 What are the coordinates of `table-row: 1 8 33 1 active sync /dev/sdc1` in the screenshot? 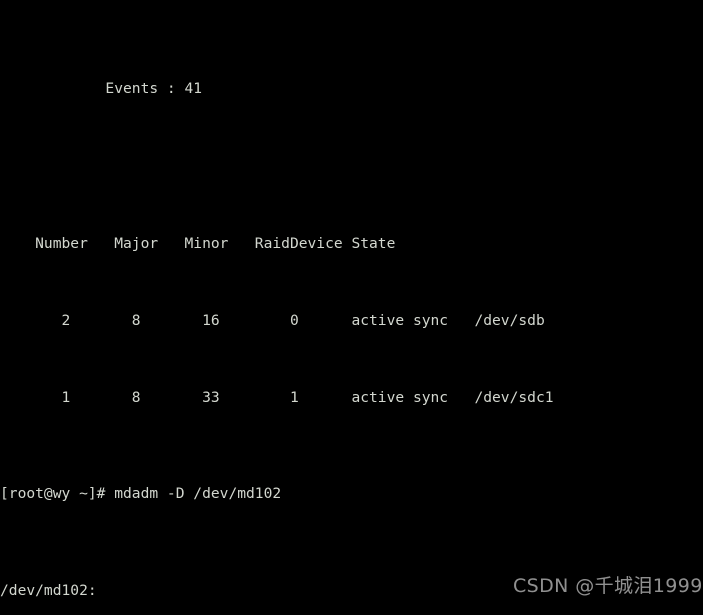 It's located at (277, 397).